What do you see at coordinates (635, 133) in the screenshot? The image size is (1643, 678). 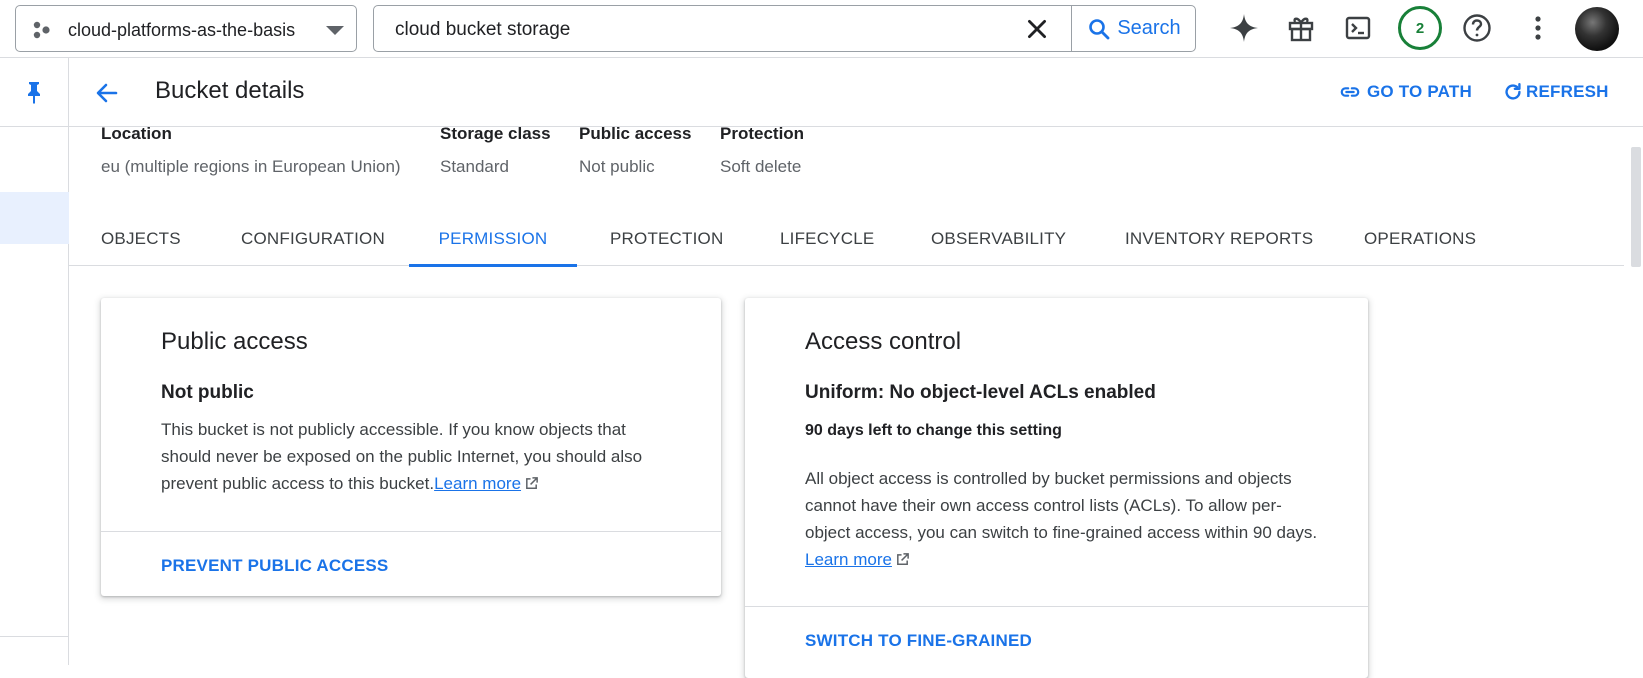 I see `summary-label: Public access` at bounding box center [635, 133].